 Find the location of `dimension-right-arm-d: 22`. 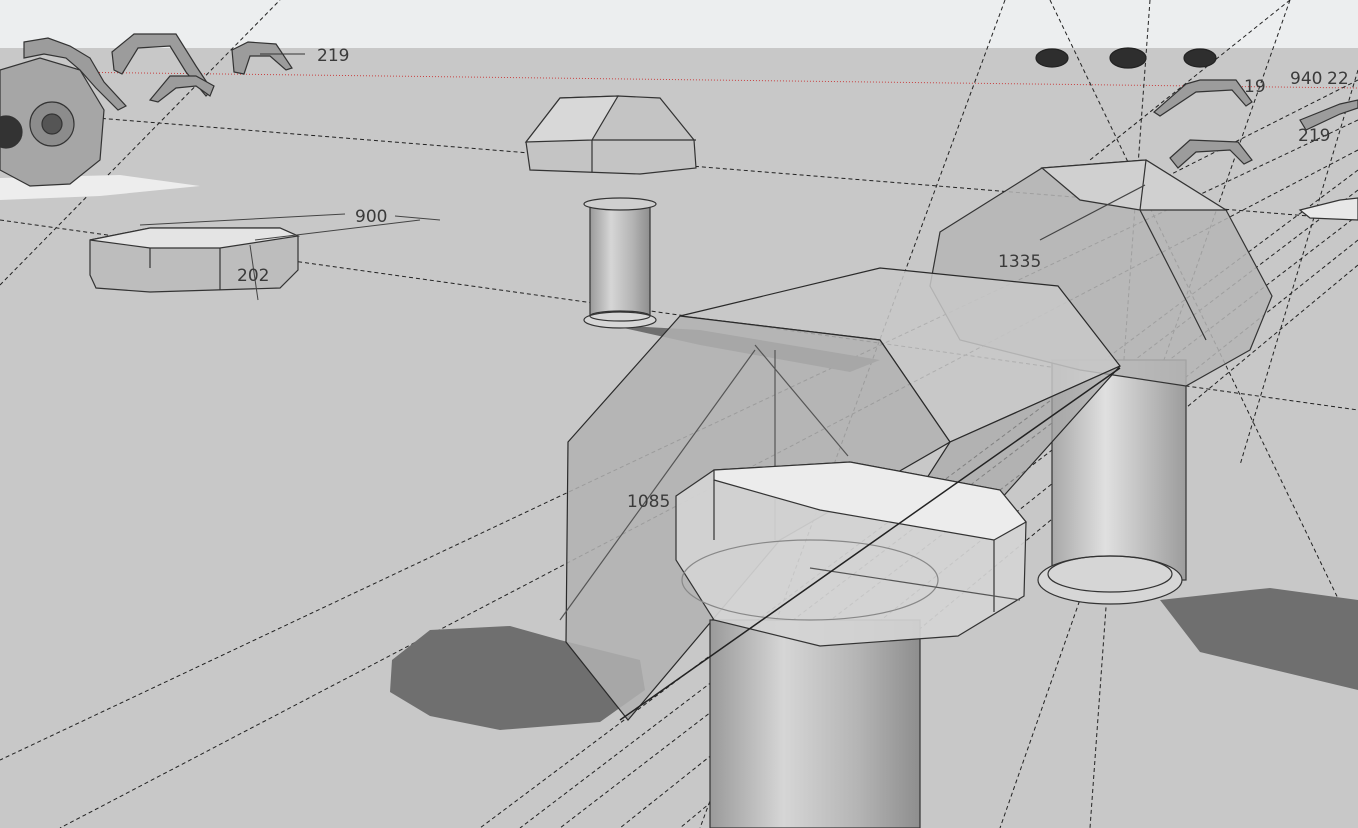

dimension-right-arm-d: 22 is located at coordinates (1338, 79).